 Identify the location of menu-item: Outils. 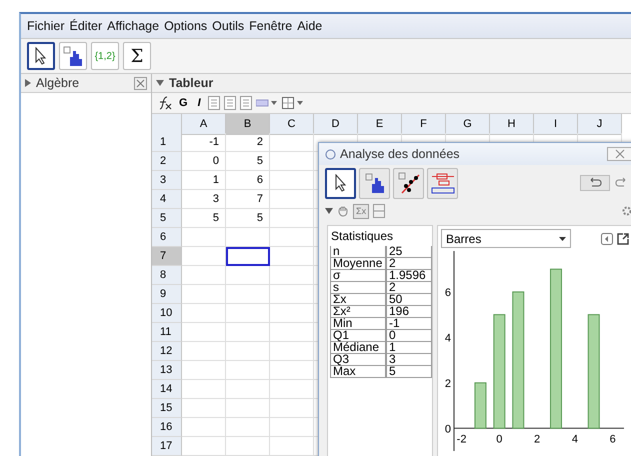
(228, 26).